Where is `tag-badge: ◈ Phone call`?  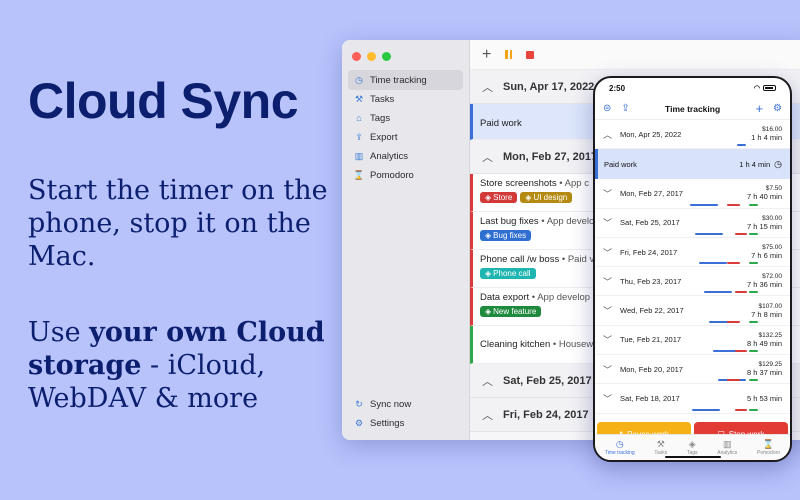 tag-badge: ◈ Phone call is located at coordinates (508, 273).